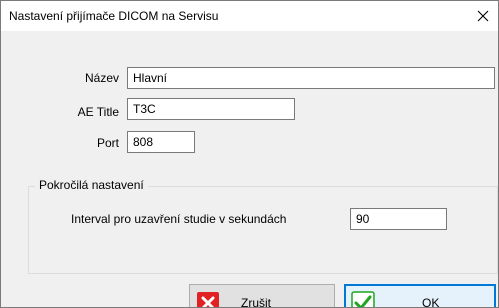 The width and height of the screenshot is (499, 308). Describe the element at coordinates (101, 78) in the screenshot. I see `name-label: Název` at that location.